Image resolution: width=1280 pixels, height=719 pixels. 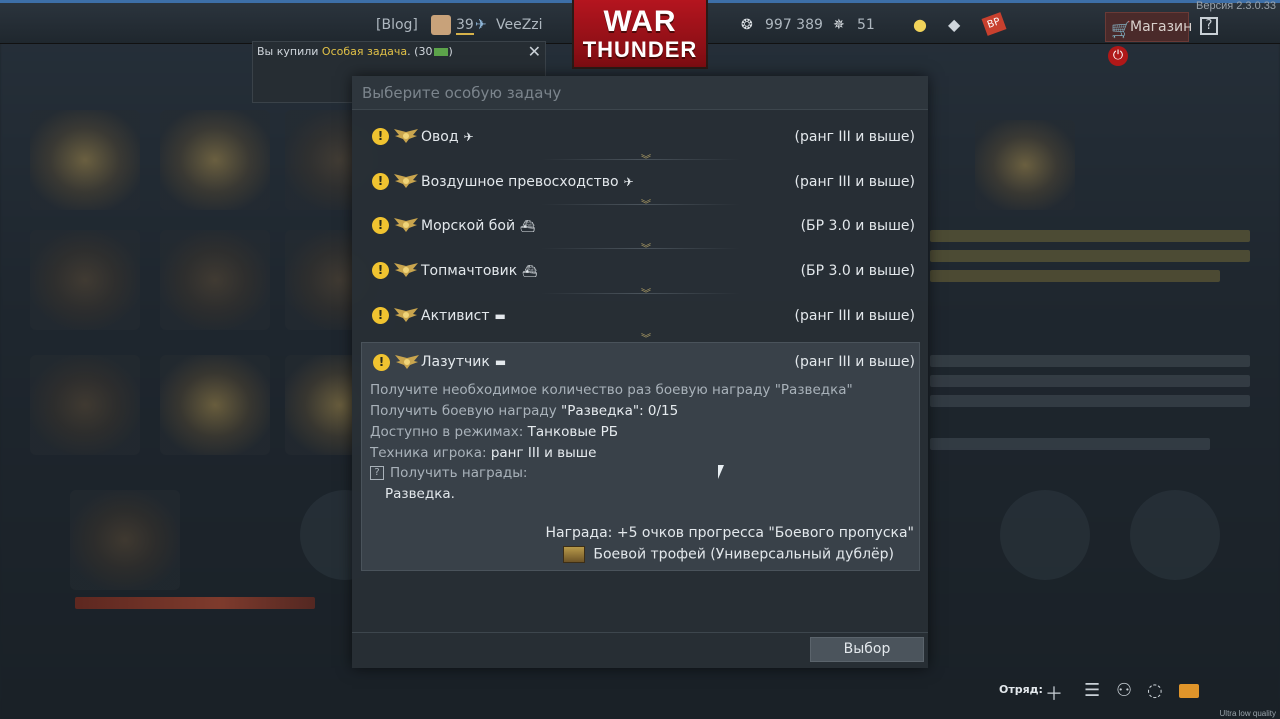 What do you see at coordinates (448, 473) in the screenshot?
I see `get-awards-label: ? Получить награды:` at bounding box center [448, 473].